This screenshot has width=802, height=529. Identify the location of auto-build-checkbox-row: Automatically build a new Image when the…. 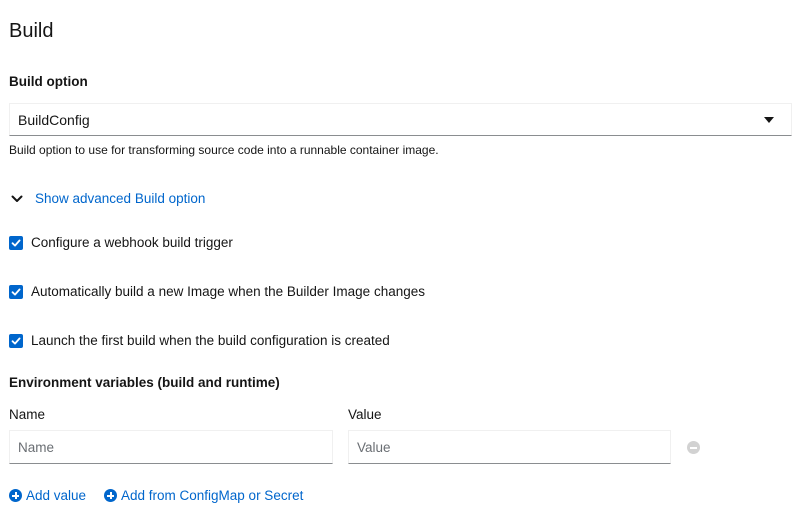
(217, 291).